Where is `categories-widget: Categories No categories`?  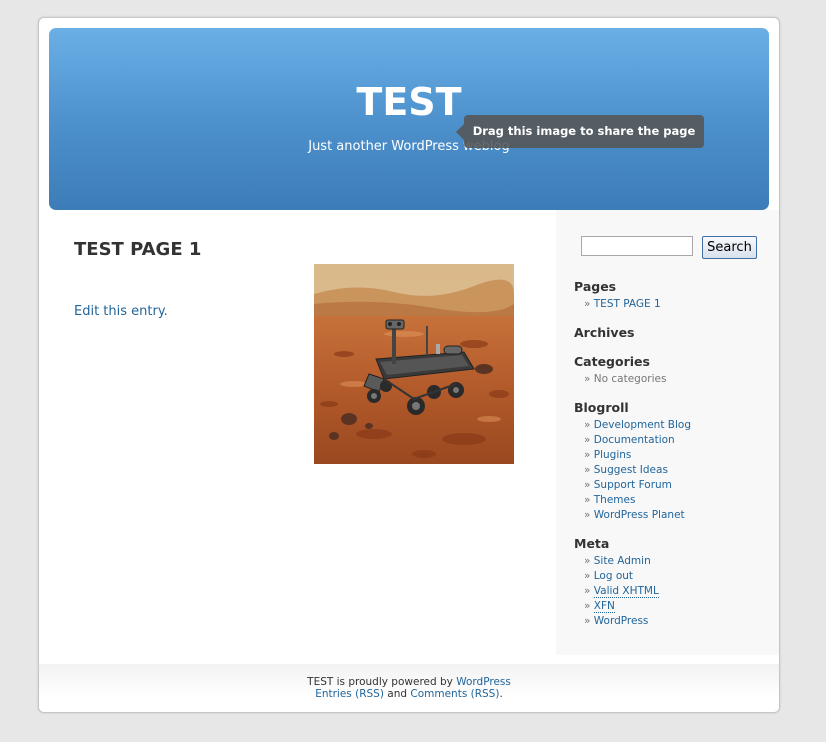 categories-widget: Categories No categories is located at coordinates (674, 370).